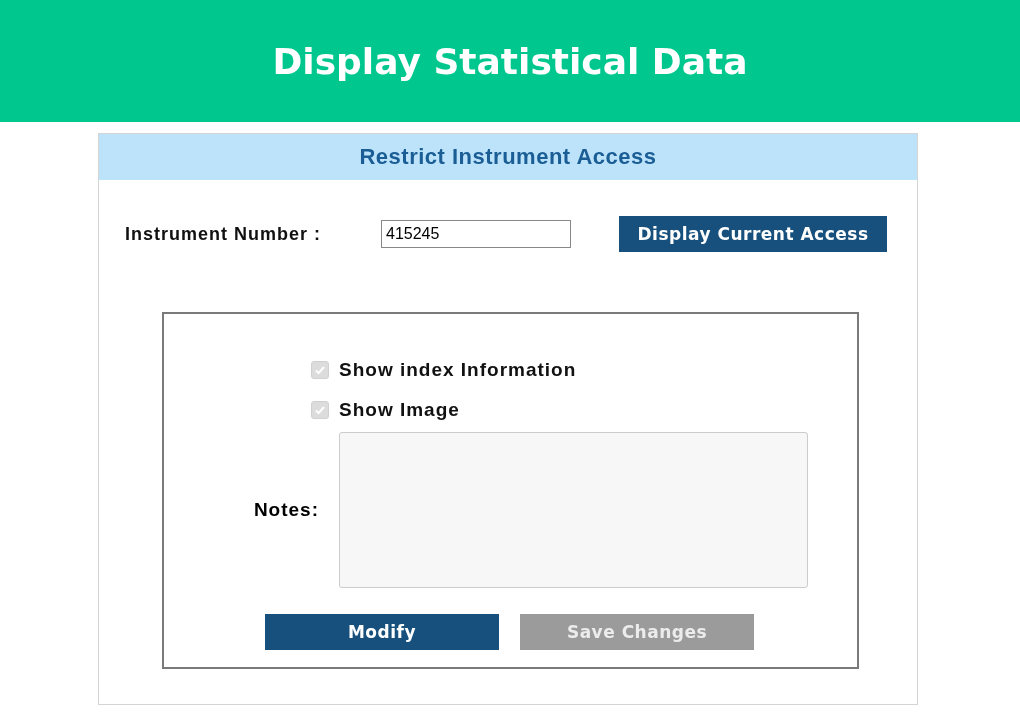 This screenshot has width=1020, height=720. What do you see at coordinates (753, 234) in the screenshot?
I see `display-access-button: Display Current Access` at bounding box center [753, 234].